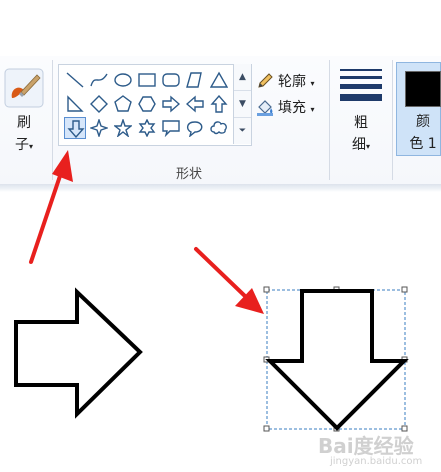 The image size is (441, 472). Describe the element at coordinates (337, 360) in the screenshot. I see `drawn-down-arrow` at that location.